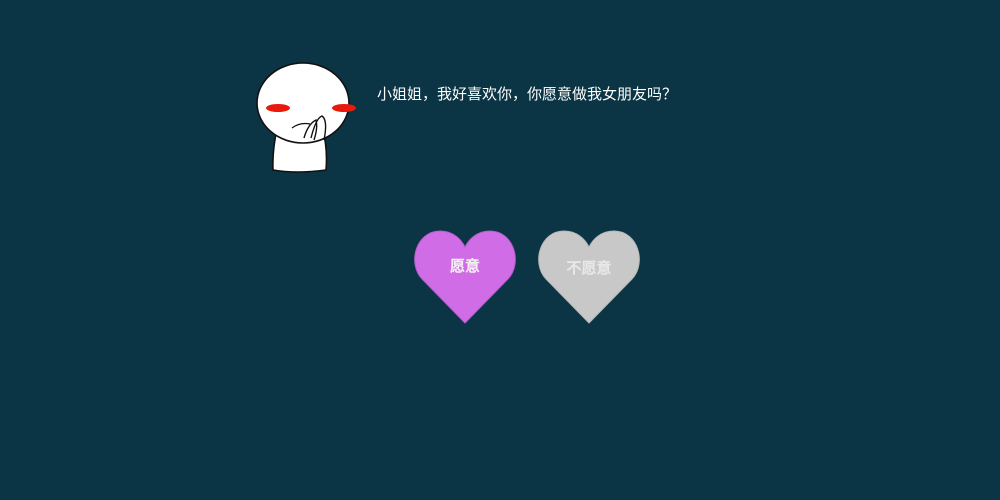 Image resolution: width=1000 pixels, height=500 pixels. Describe the element at coordinates (464, 266) in the screenshot. I see `yes-button-label: 愿意` at that location.